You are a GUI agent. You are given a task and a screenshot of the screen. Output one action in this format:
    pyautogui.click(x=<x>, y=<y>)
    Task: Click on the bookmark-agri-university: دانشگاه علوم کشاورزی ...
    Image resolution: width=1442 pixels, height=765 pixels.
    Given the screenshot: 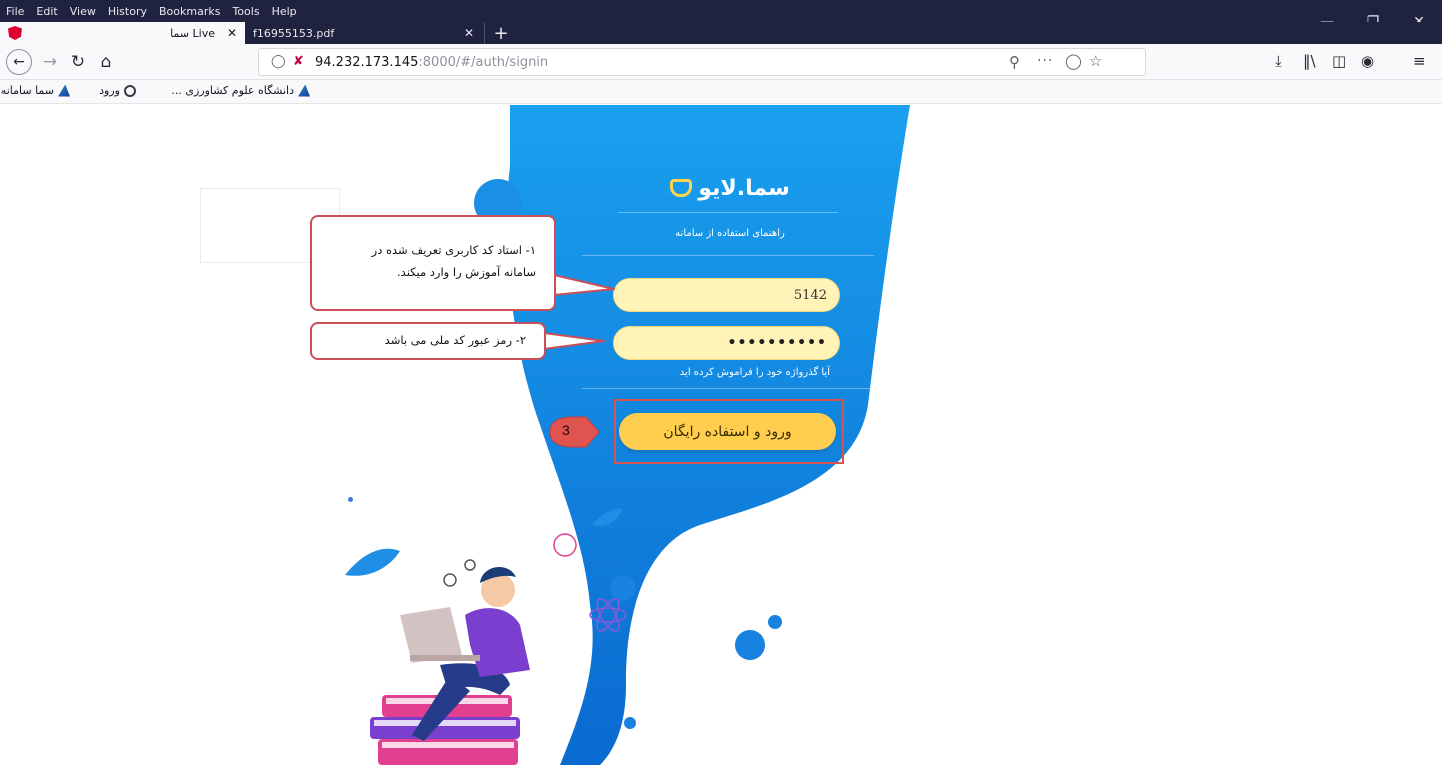 What is the action you would take?
    pyautogui.click(x=240, y=90)
    